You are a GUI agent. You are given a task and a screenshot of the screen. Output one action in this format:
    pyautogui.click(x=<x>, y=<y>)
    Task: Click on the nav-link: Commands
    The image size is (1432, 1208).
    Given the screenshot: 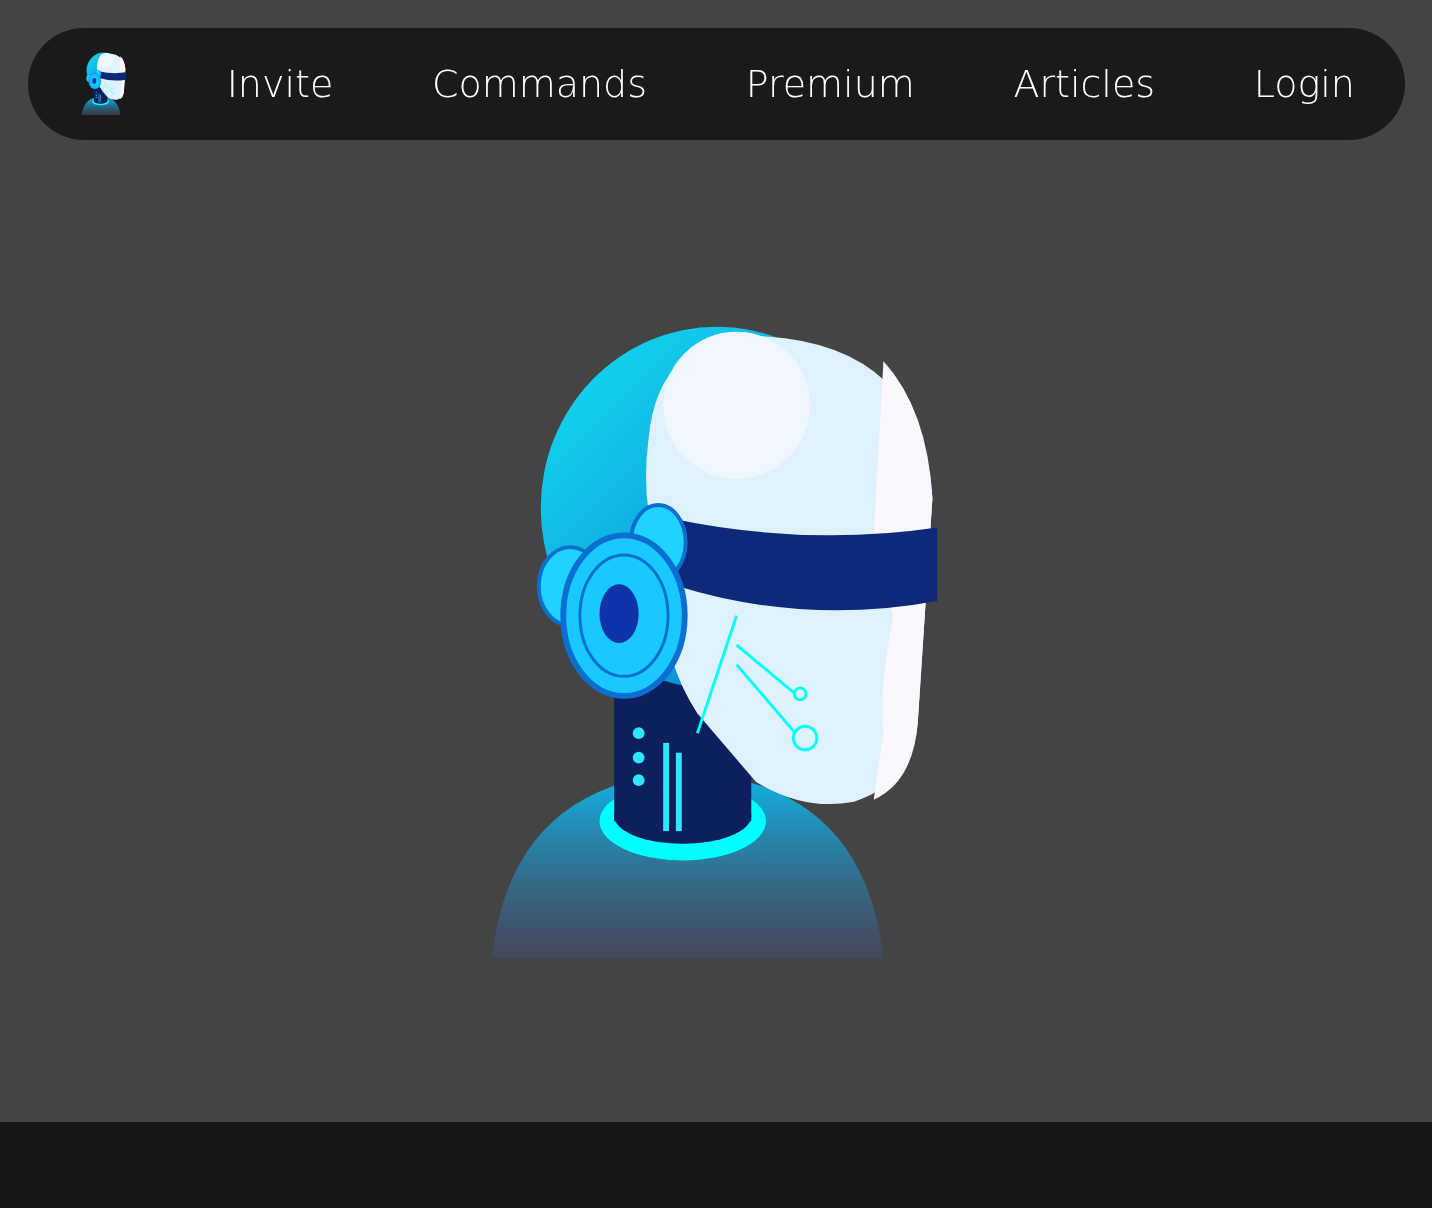 What is the action you would take?
    pyautogui.click(x=539, y=84)
    